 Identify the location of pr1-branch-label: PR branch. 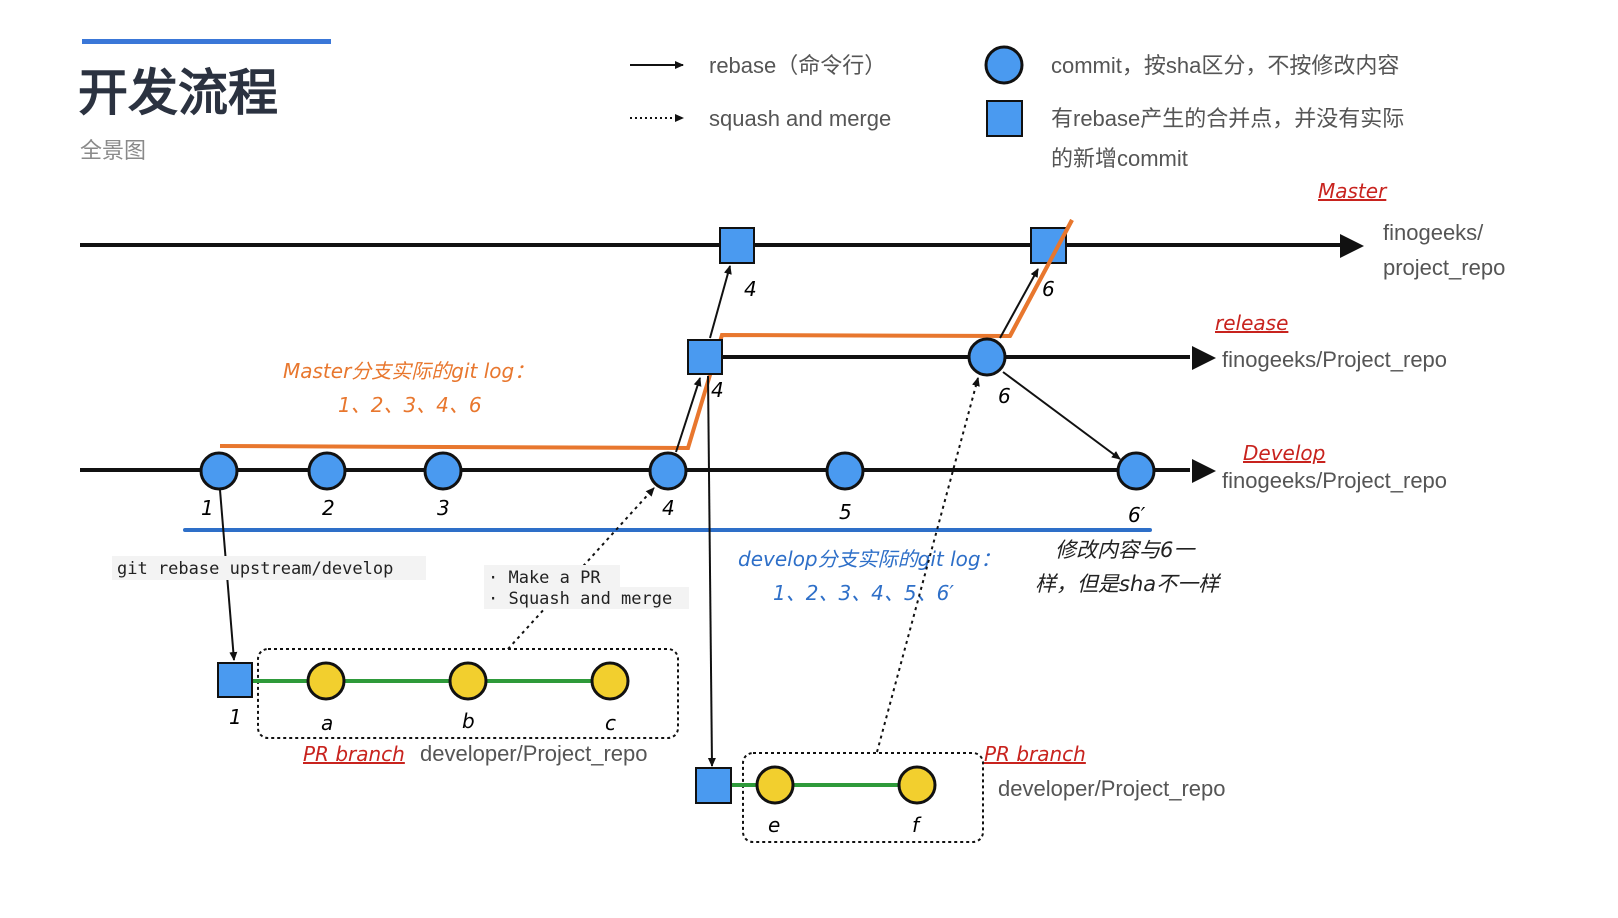
(354, 754).